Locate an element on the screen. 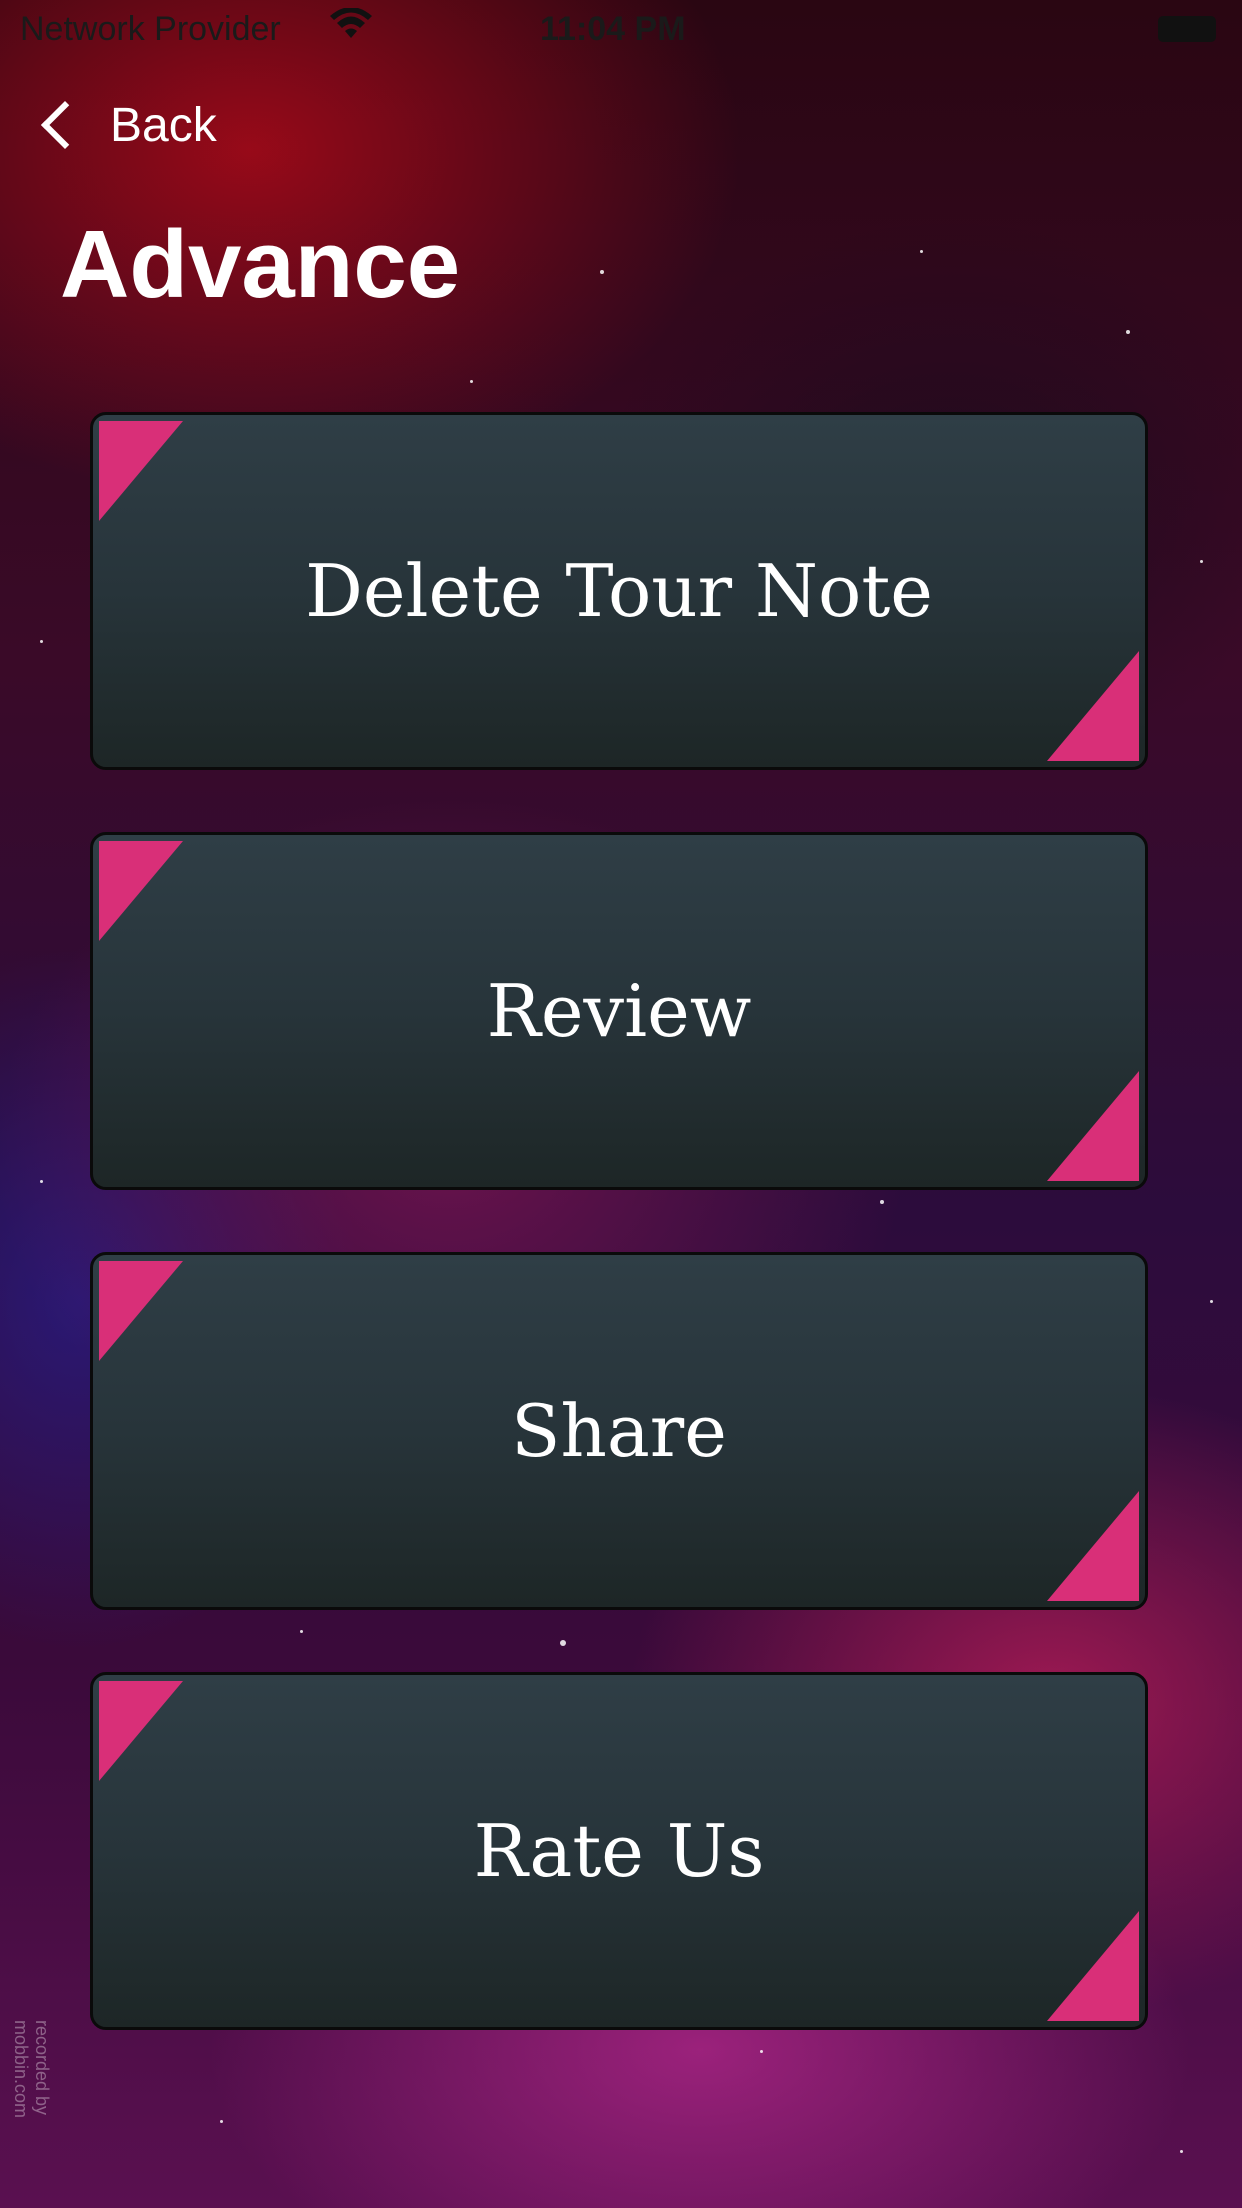 The image size is (1242, 2208). watermark: recorded by mobbin.com is located at coordinates (31, 2069).